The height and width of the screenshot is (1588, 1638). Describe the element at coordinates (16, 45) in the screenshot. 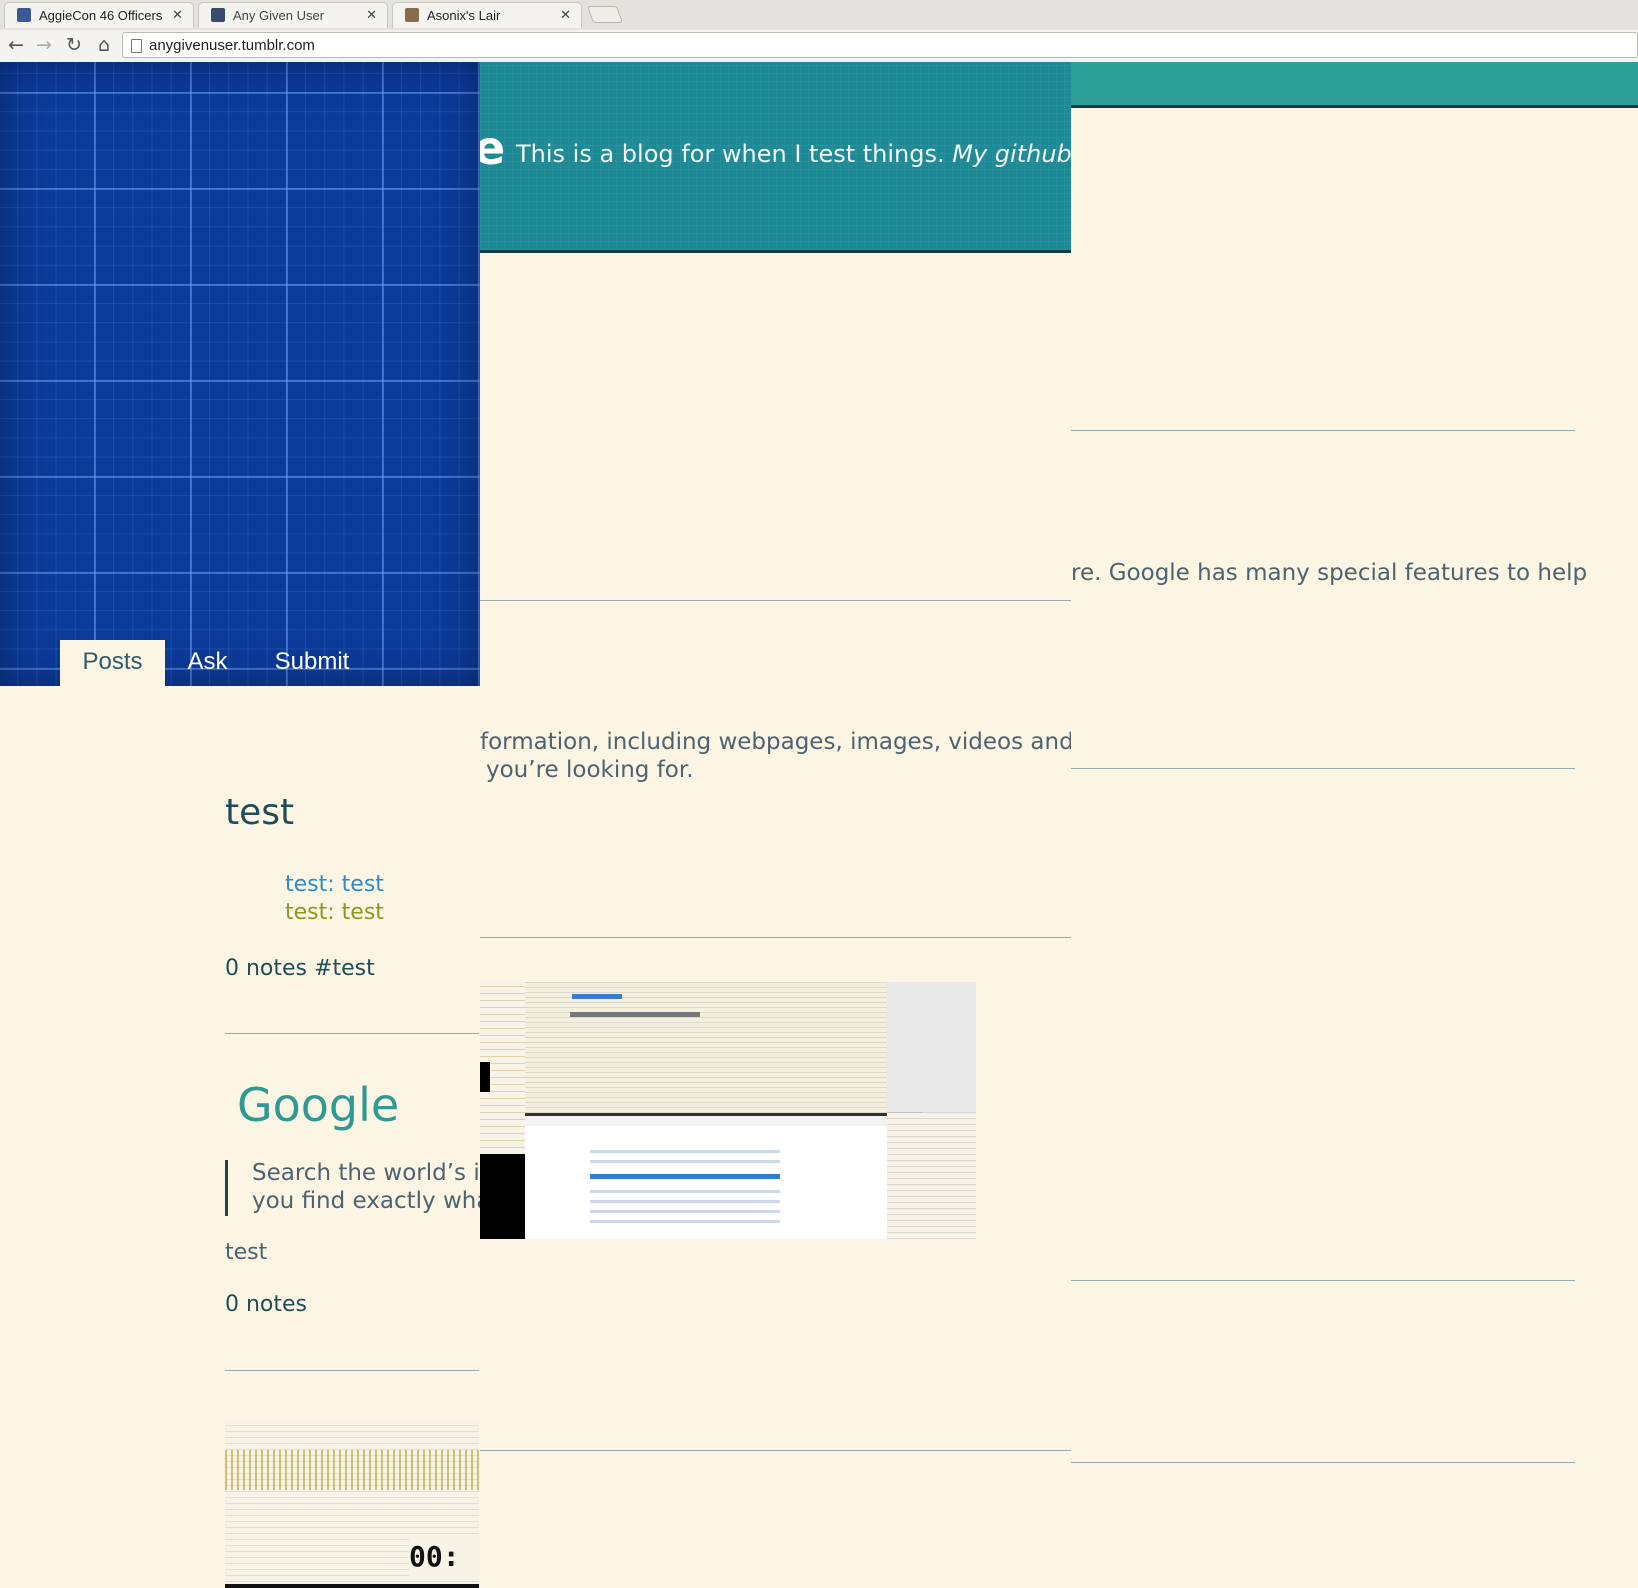

I see `back-icon: ←` at that location.